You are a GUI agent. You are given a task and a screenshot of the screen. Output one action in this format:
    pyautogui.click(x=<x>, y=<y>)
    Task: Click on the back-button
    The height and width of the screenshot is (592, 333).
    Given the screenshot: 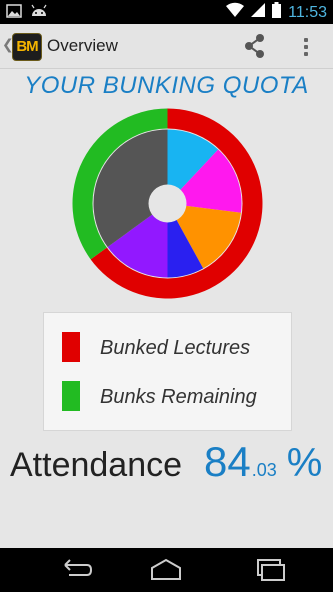 What is the action you would take?
    pyautogui.click(x=75, y=570)
    